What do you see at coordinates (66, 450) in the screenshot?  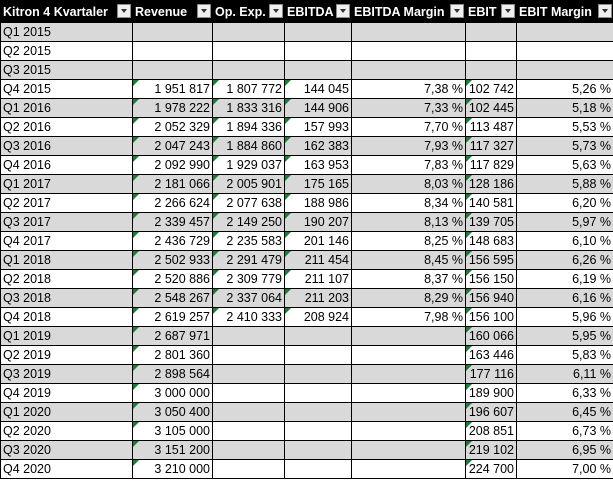 I see `cell-quarter: Q3 2020` at bounding box center [66, 450].